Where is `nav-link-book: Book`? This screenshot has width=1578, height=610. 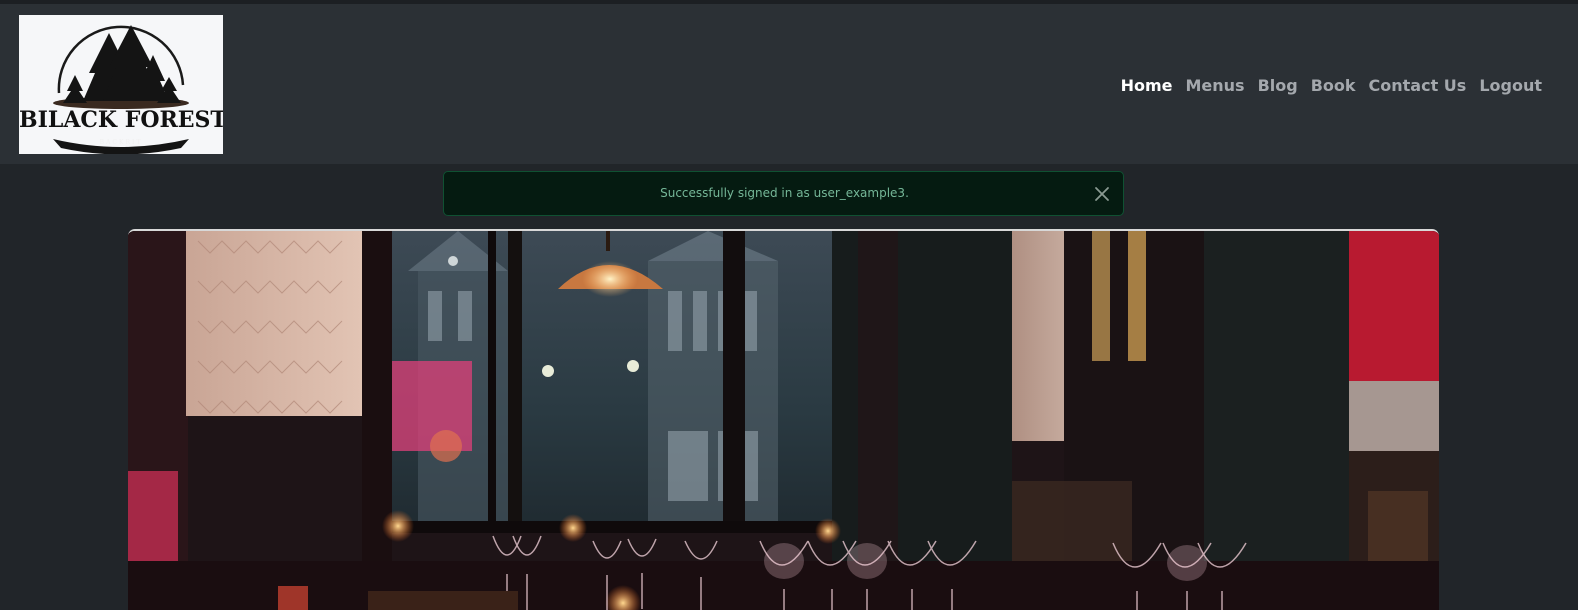
nav-link-book: Book is located at coordinates (1333, 85).